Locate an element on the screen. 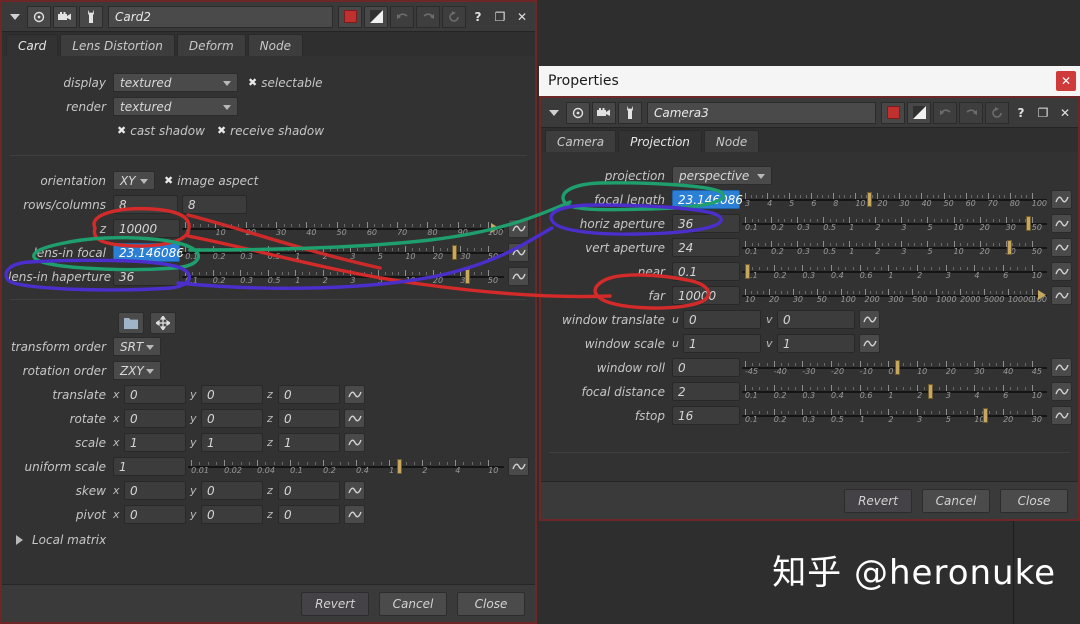  horiz-aperture-slider: 0.1 0.2 0.3 0.5 1 2 3 5 10 20 30 50 is located at coordinates (894, 223).